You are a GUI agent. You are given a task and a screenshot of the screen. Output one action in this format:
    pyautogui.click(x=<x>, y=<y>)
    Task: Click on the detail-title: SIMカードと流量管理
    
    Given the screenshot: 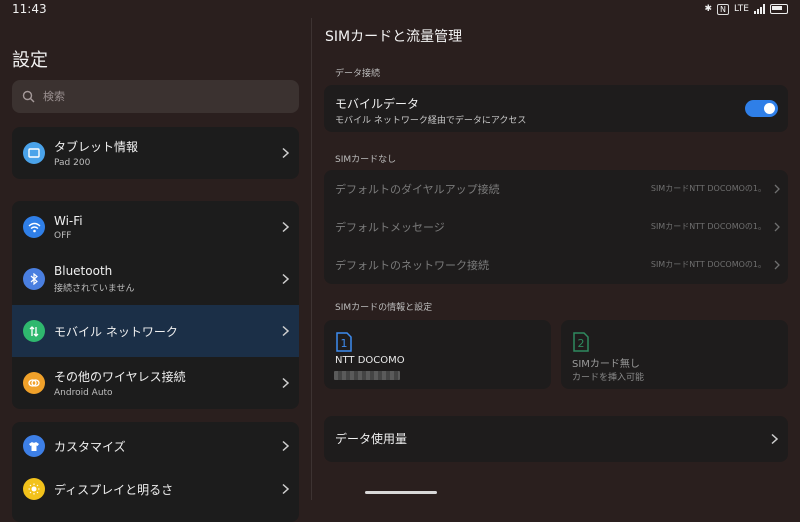 What is the action you would take?
    pyautogui.click(x=394, y=37)
    